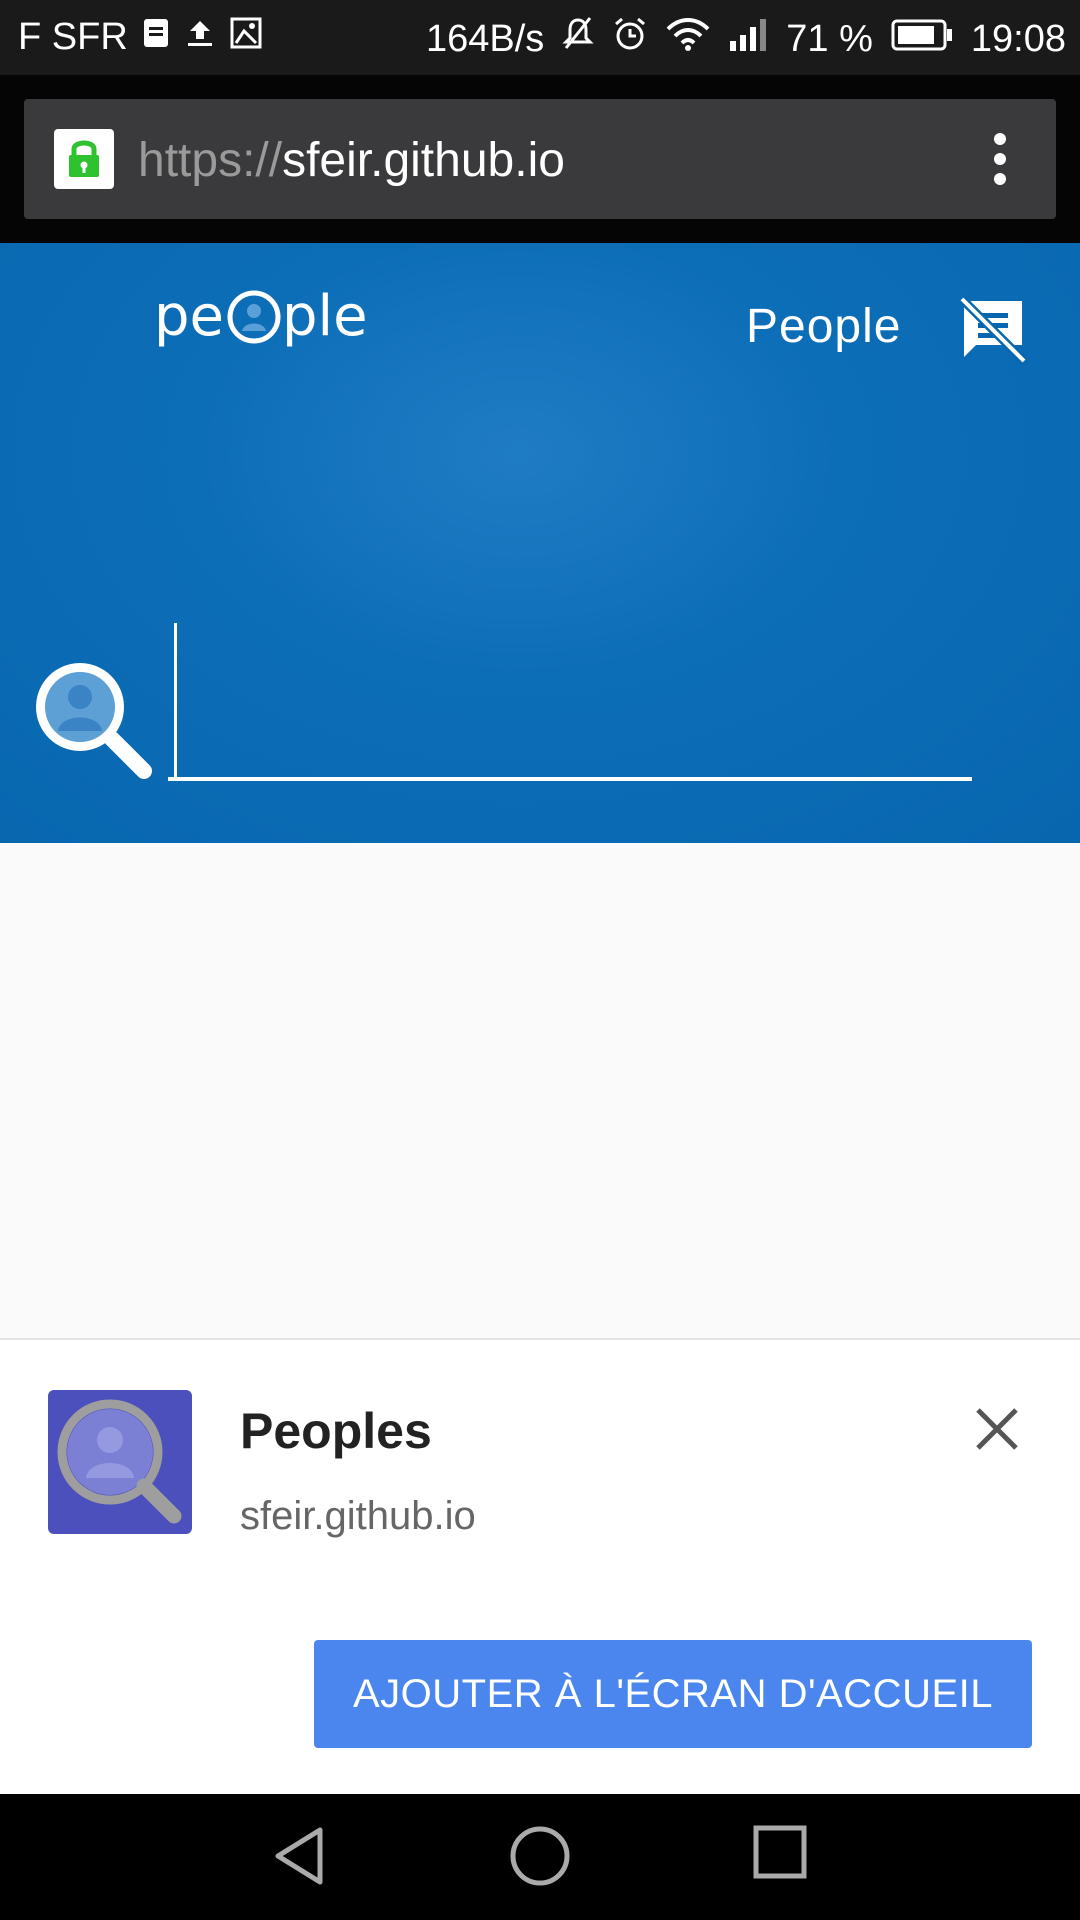 The image size is (1080, 1920). What do you see at coordinates (688, 39) in the screenshot?
I see `wifi-icon` at bounding box center [688, 39].